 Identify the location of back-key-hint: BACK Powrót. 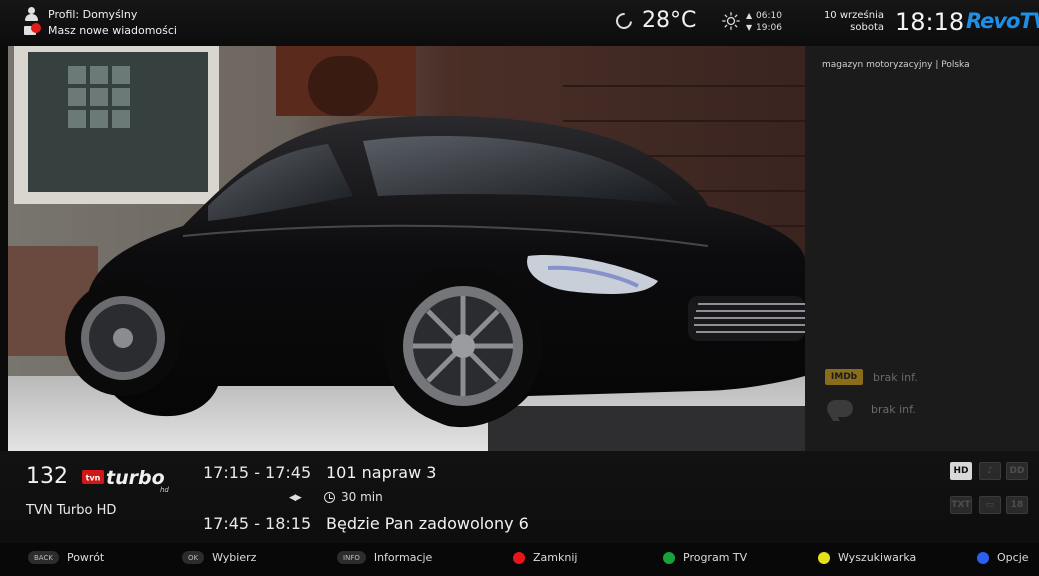
(66, 557).